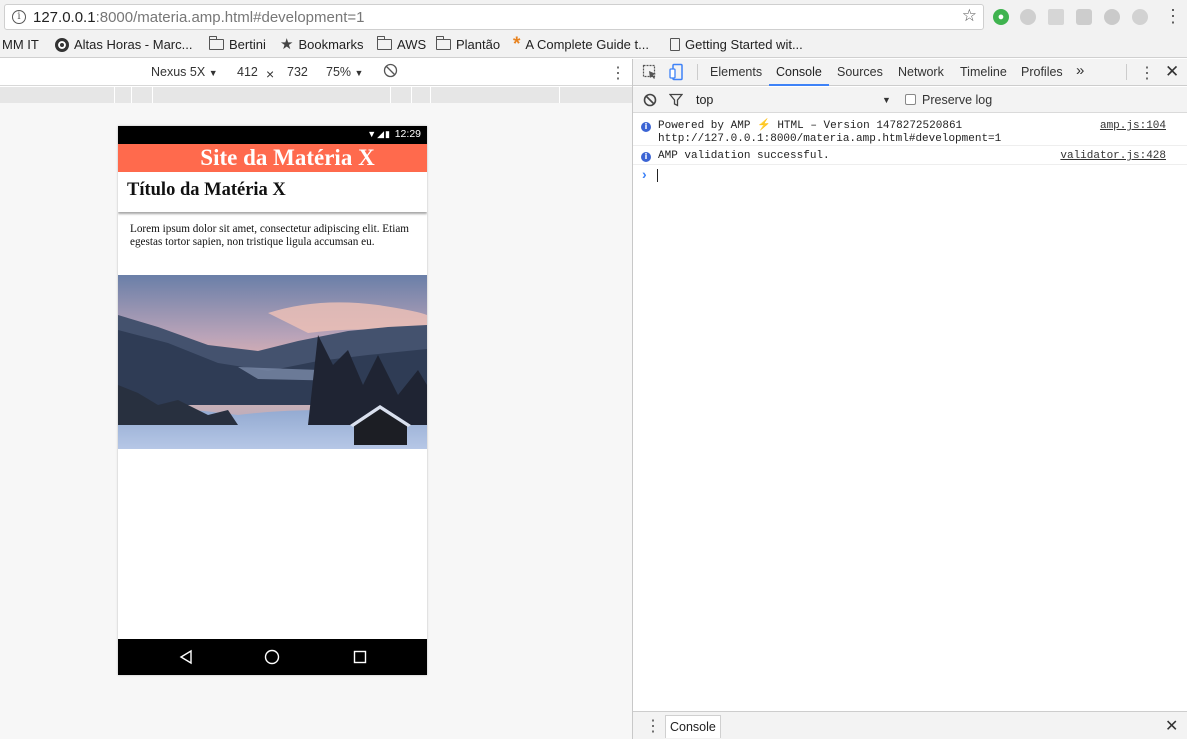  I want to click on asterisk-icon: *, so click(517, 44).